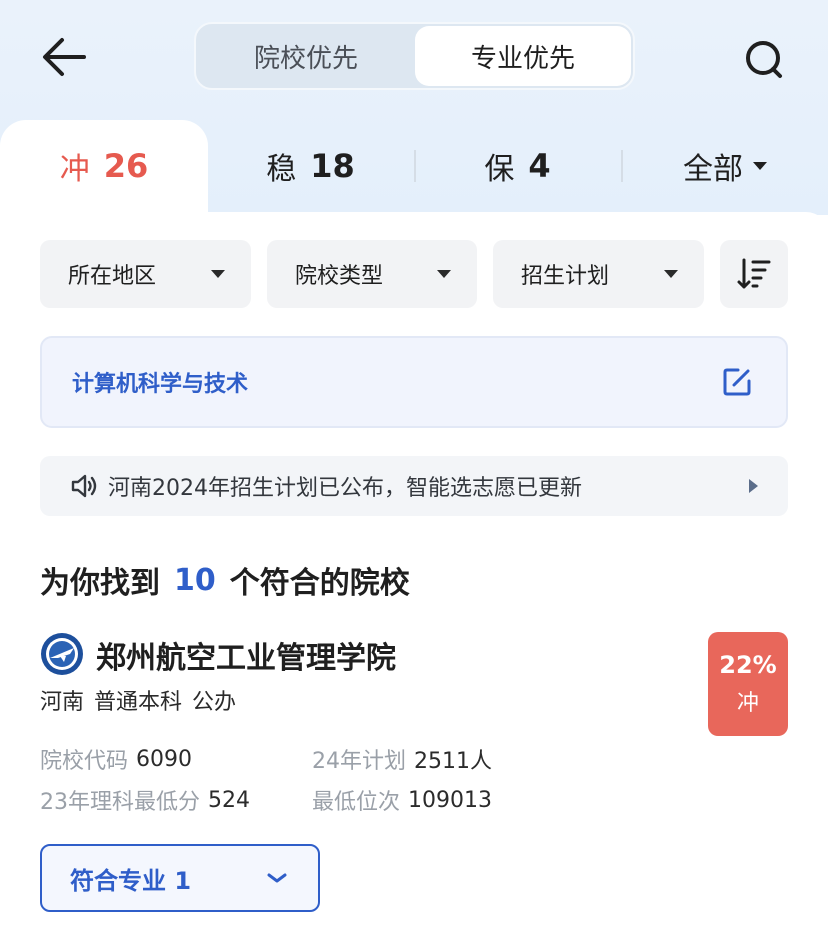 This screenshot has width=828, height=927. Describe the element at coordinates (112, 276) in the screenshot. I see `filter-label: 所在地区` at that location.